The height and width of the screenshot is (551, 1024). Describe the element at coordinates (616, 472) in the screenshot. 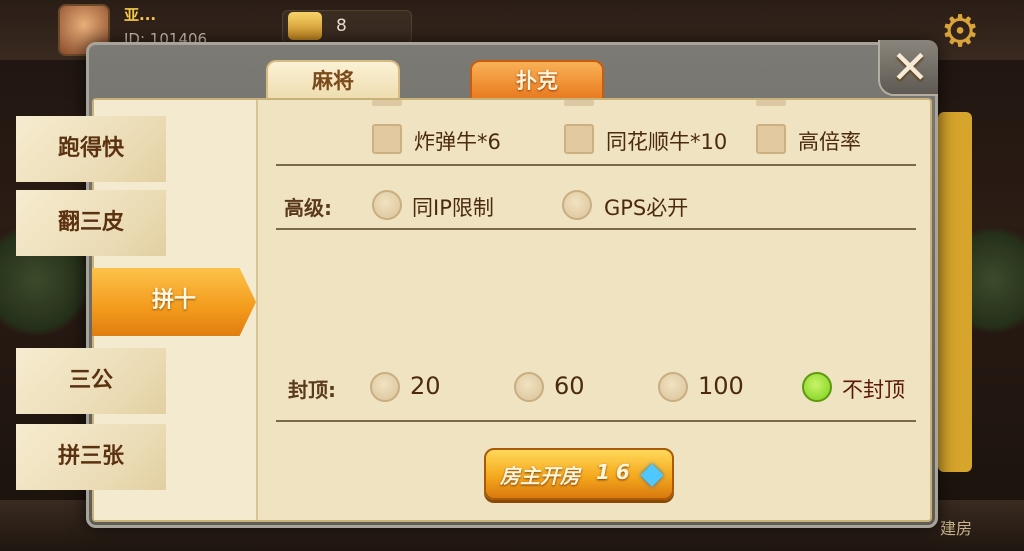

I see `create-room-cost: 16` at that location.